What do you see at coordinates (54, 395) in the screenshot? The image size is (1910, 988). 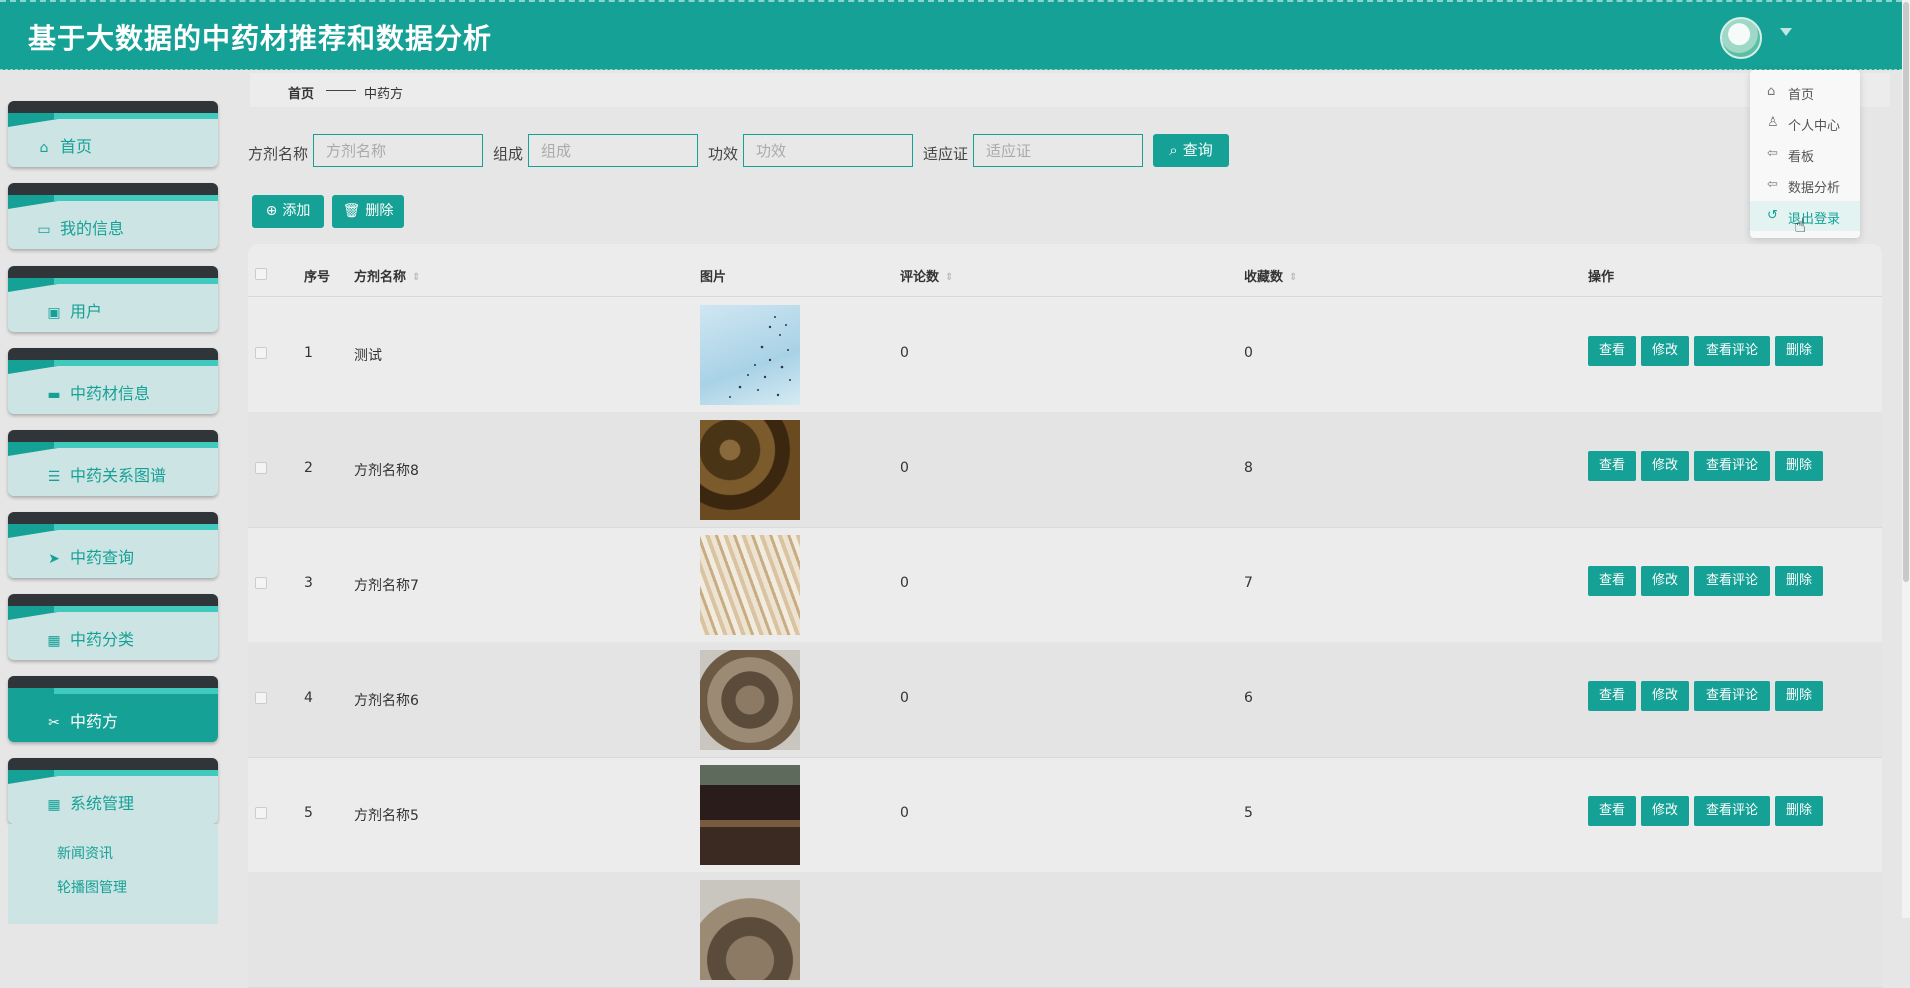 I see `monitor-icon: ▬` at bounding box center [54, 395].